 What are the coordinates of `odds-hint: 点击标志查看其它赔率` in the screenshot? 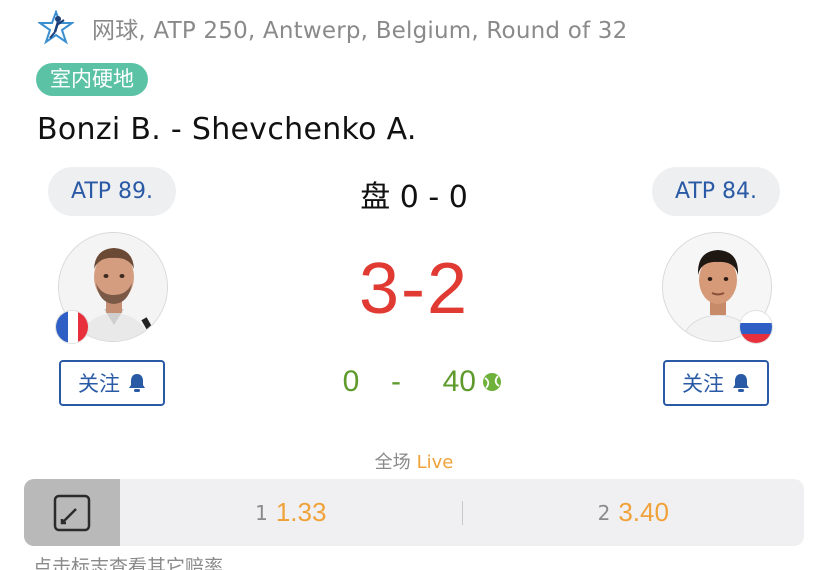 It's located at (128, 563).